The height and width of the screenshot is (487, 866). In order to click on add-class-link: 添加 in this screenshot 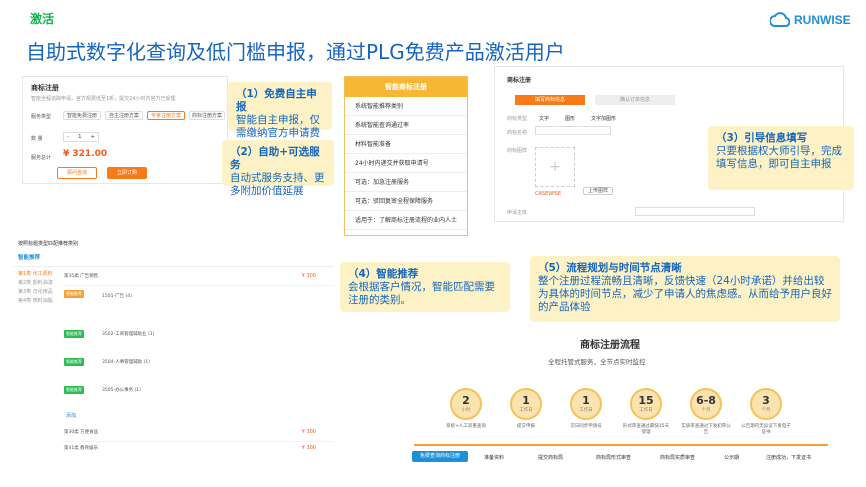, I will do `click(71, 415)`.